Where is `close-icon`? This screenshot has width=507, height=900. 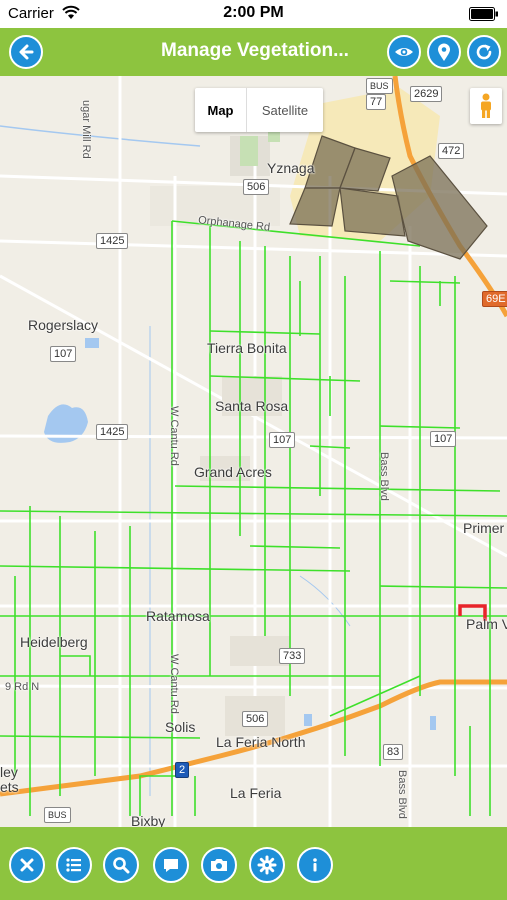
close-icon is located at coordinates (27, 865).